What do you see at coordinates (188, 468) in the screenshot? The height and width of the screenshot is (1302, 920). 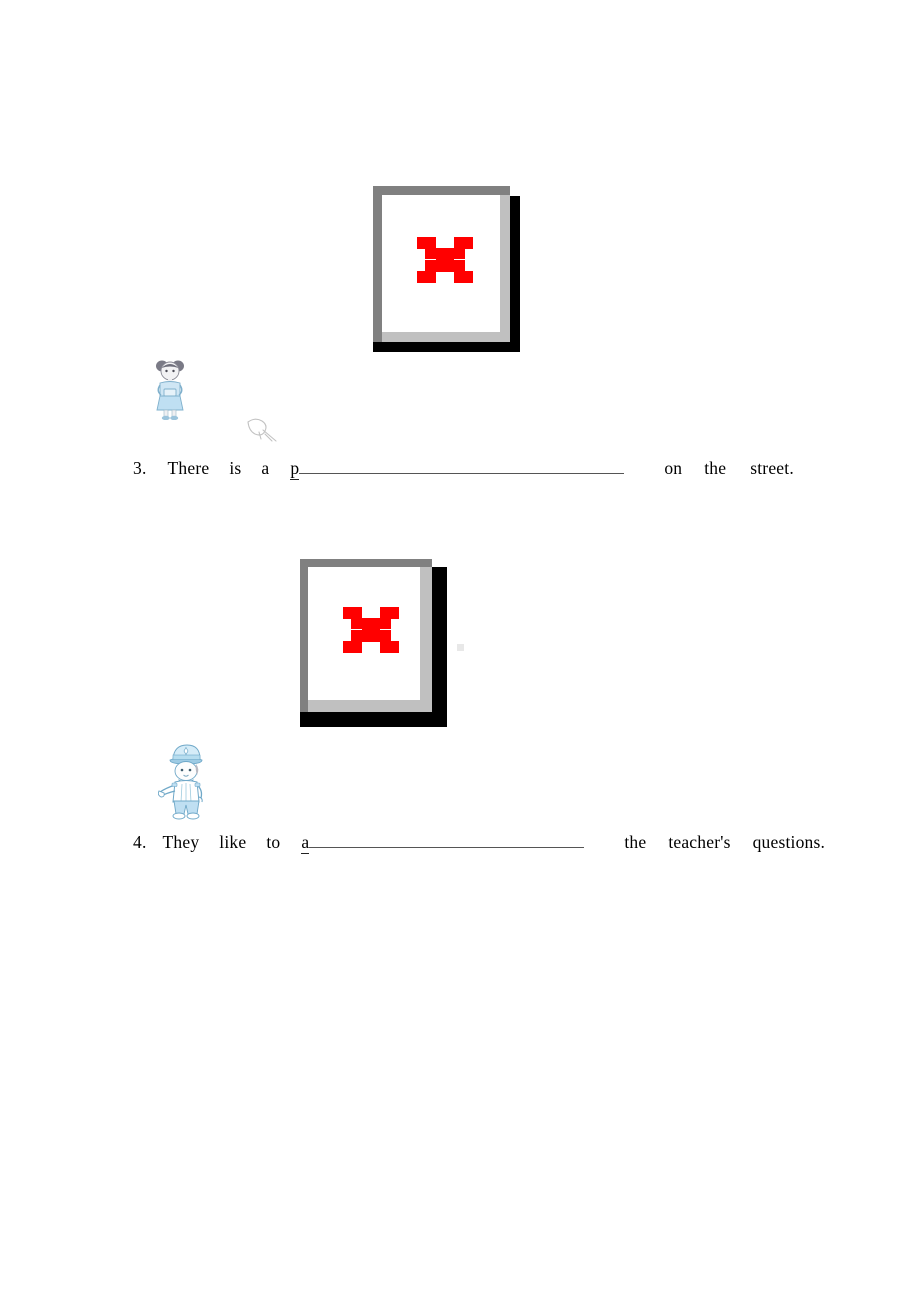 I see `question-word: There` at bounding box center [188, 468].